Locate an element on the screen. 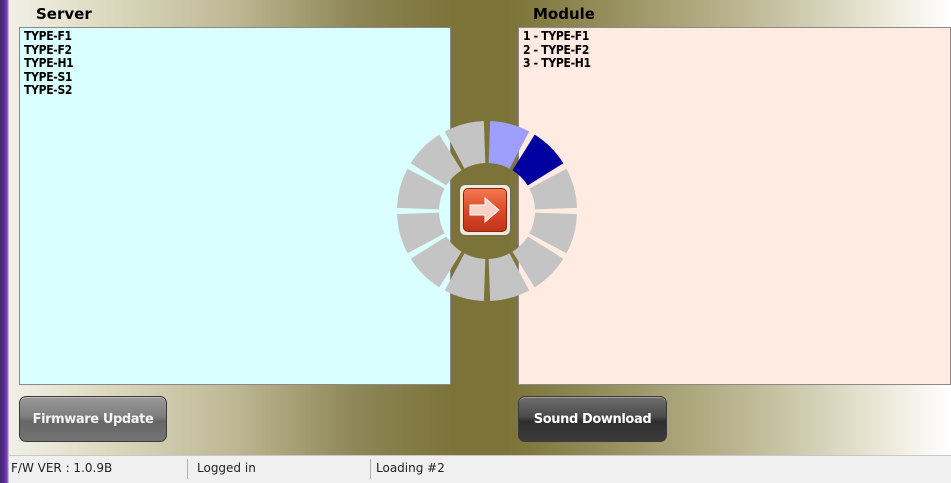 The image size is (951, 483). server-list-item: TYPE-S2 is located at coordinates (235, 90).